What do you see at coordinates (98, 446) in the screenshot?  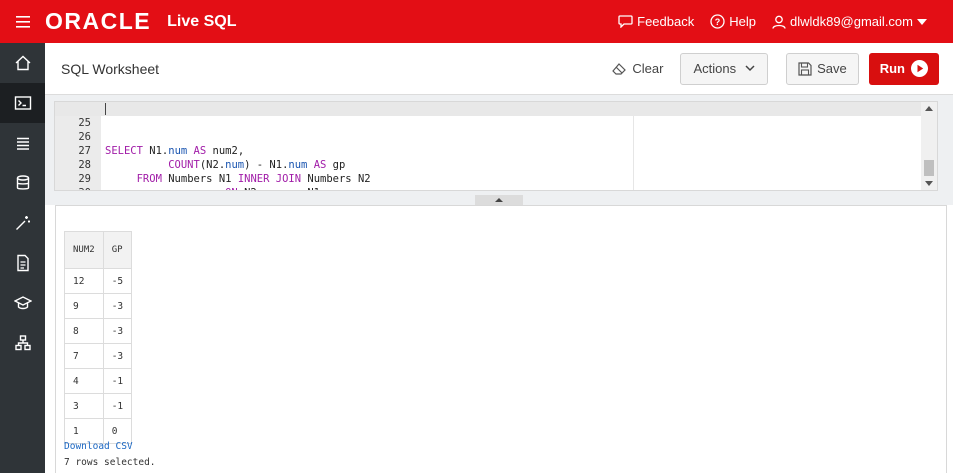 I see `download-csv-link: Download CSV` at bounding box center [98, 446].